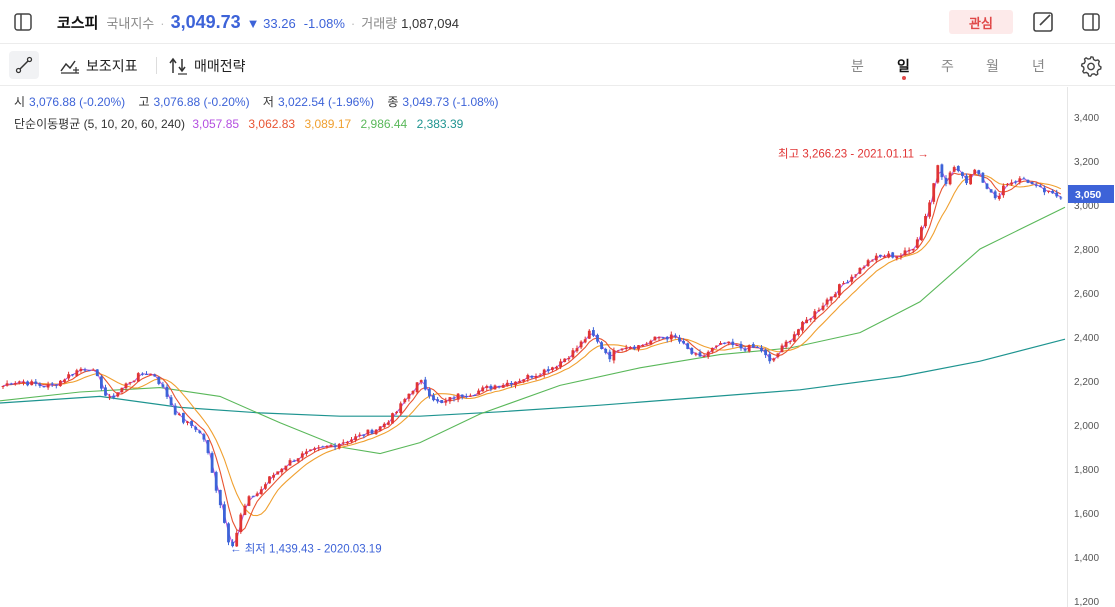 Image resolution: width=1115 pixels, height=607 pixels. I want to click on y-tick-label: 1,800, so click(1086, 470).